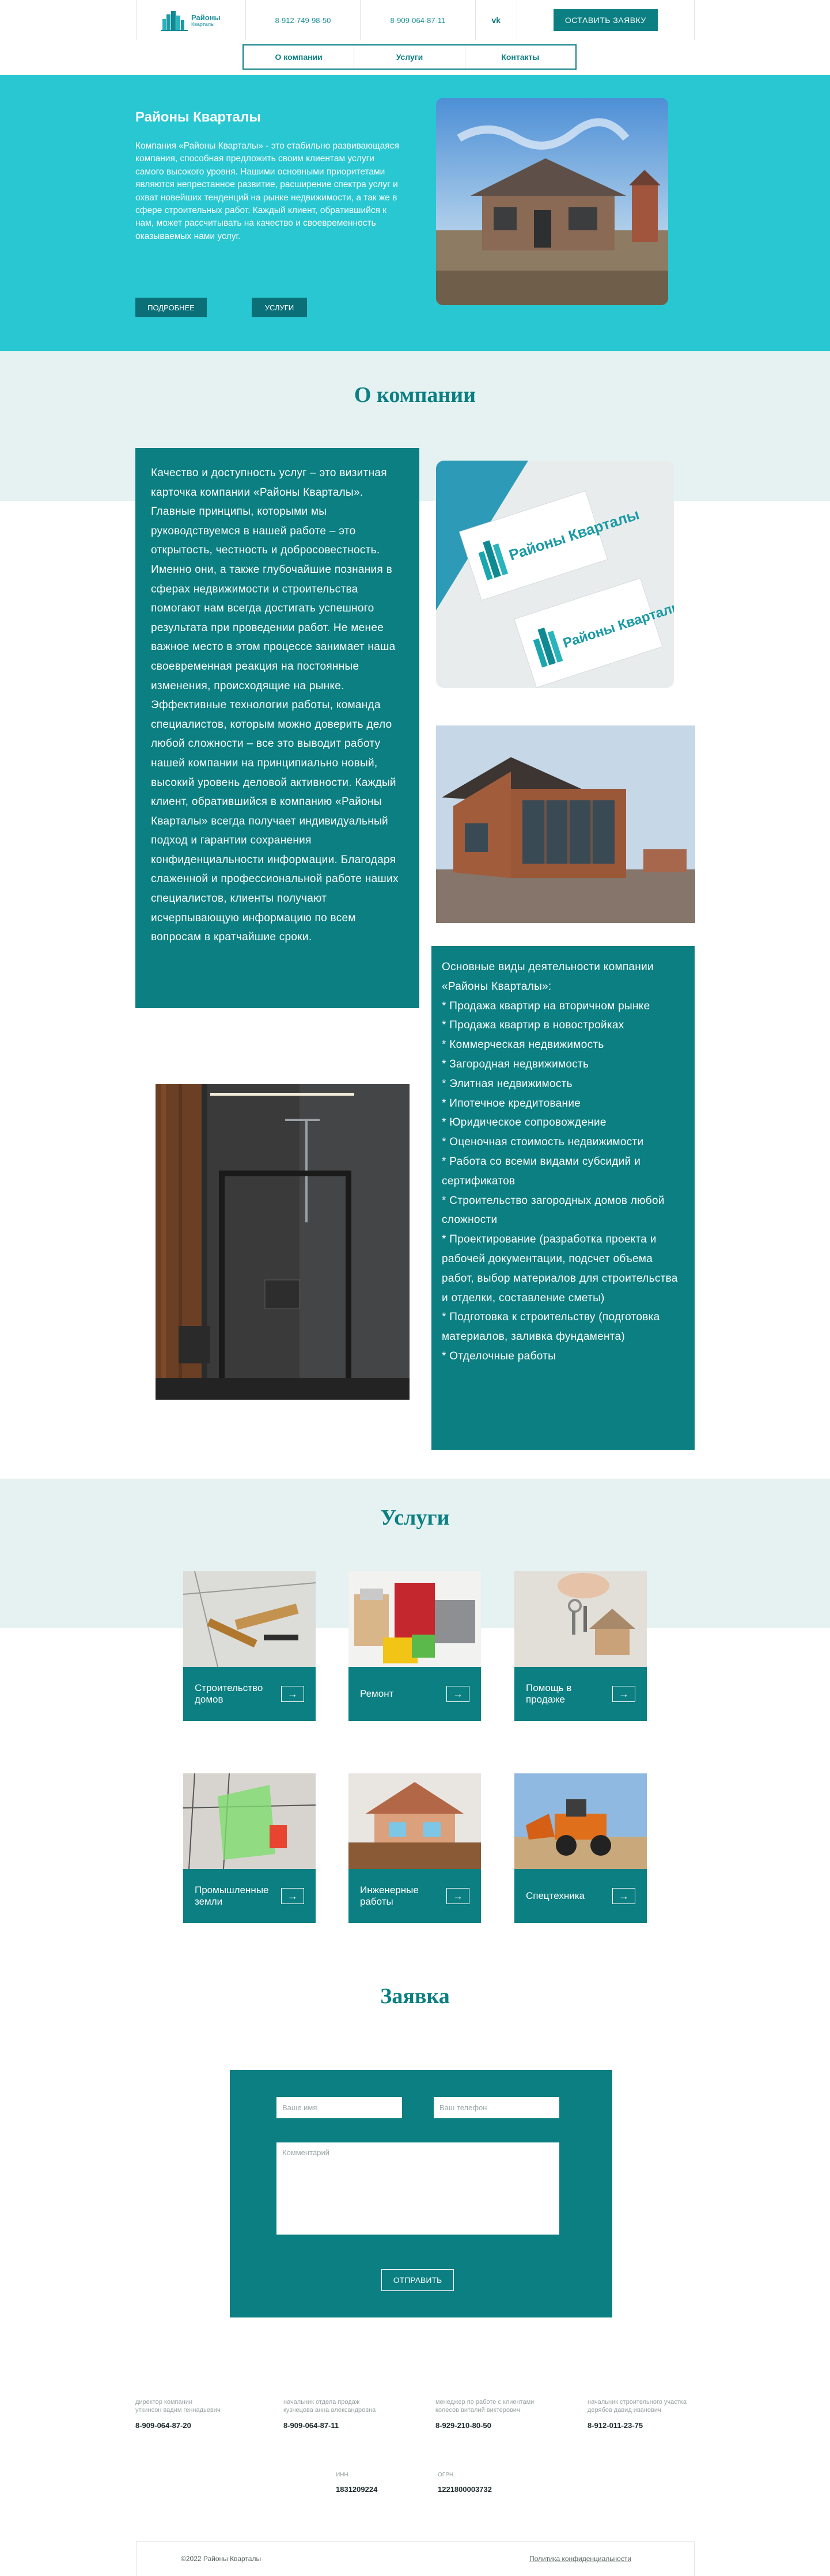  What do you see at coordinates (339, 2107) in the screenshot?
I see `name-input` at bounding box center [339, 2107].